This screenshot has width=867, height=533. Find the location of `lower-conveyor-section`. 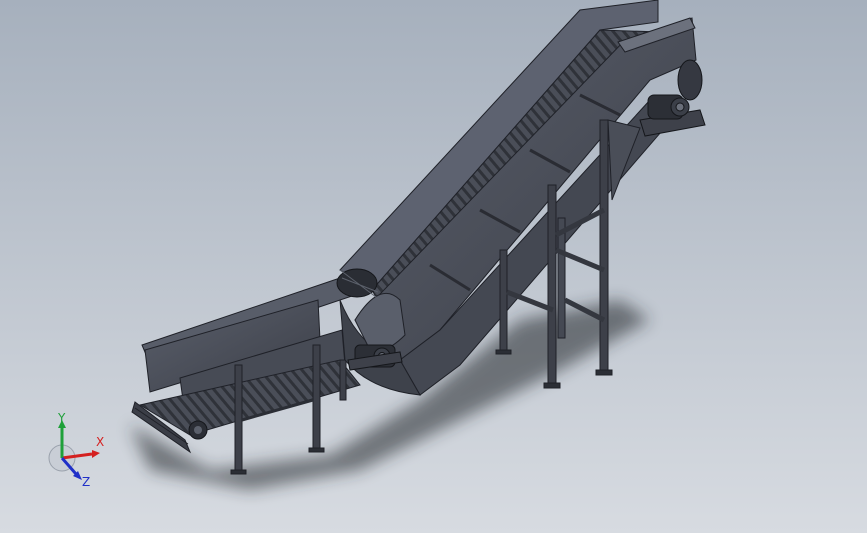

lower-conveyor-section is located at coordinates (246, 365).